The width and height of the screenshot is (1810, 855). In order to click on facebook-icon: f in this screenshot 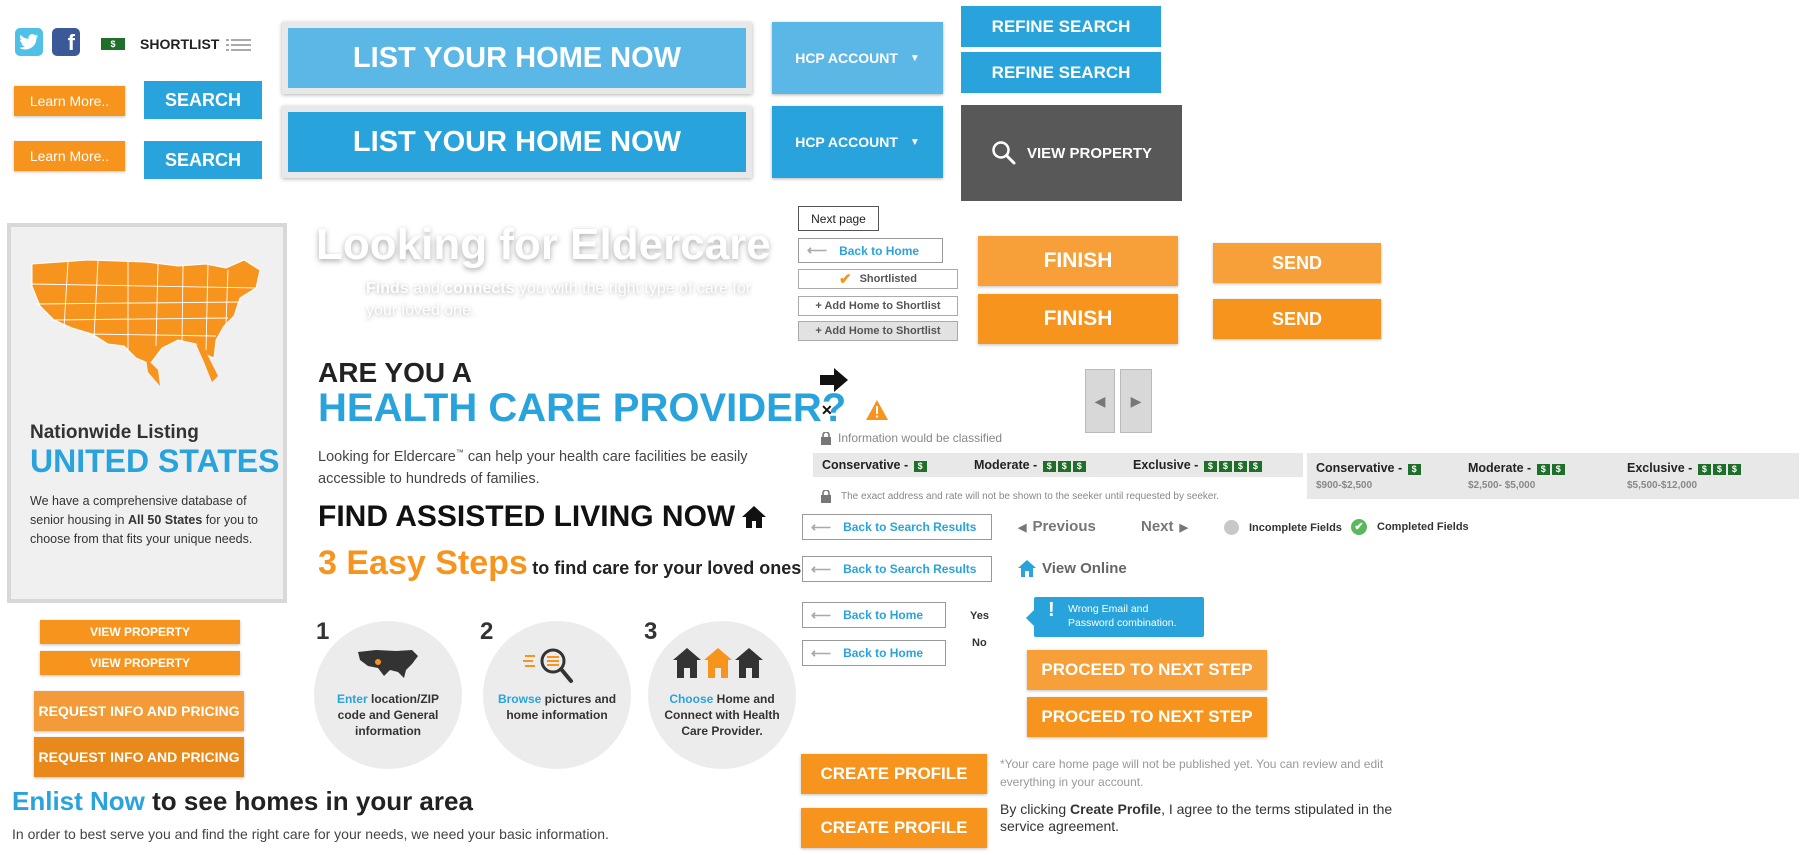, I will do `click(66, 42)`.